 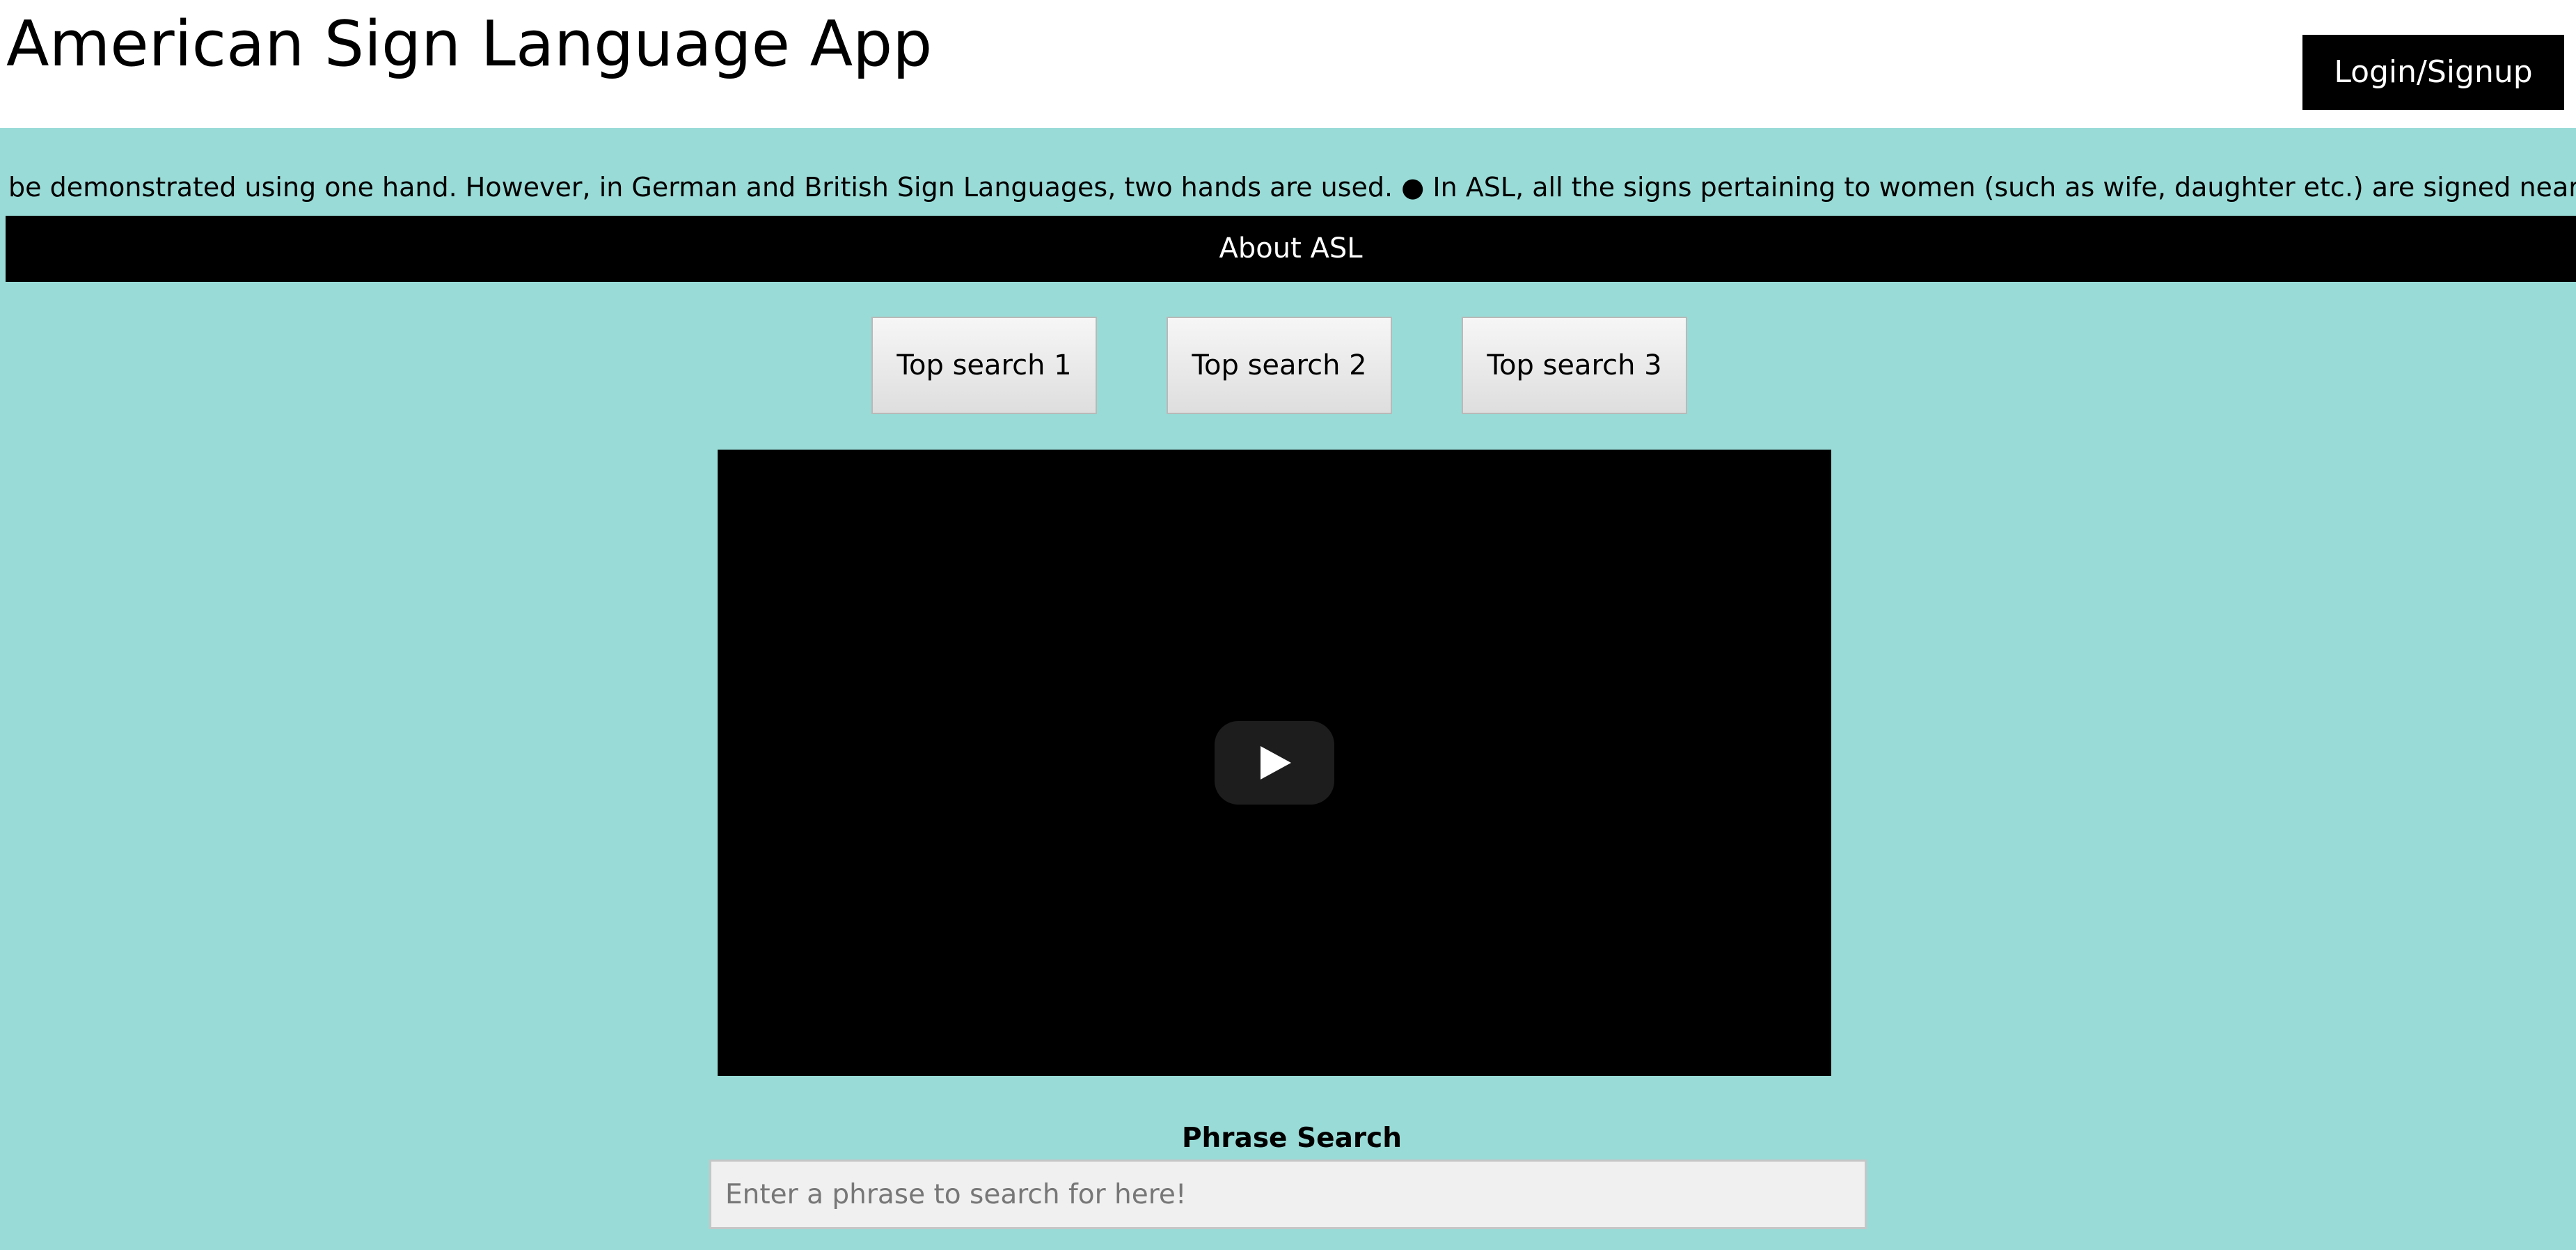 What do you see at coordinates (469, 44) in the screenshot?
I see `app-title: American Sign Language App` at bounding box center [469, 44].